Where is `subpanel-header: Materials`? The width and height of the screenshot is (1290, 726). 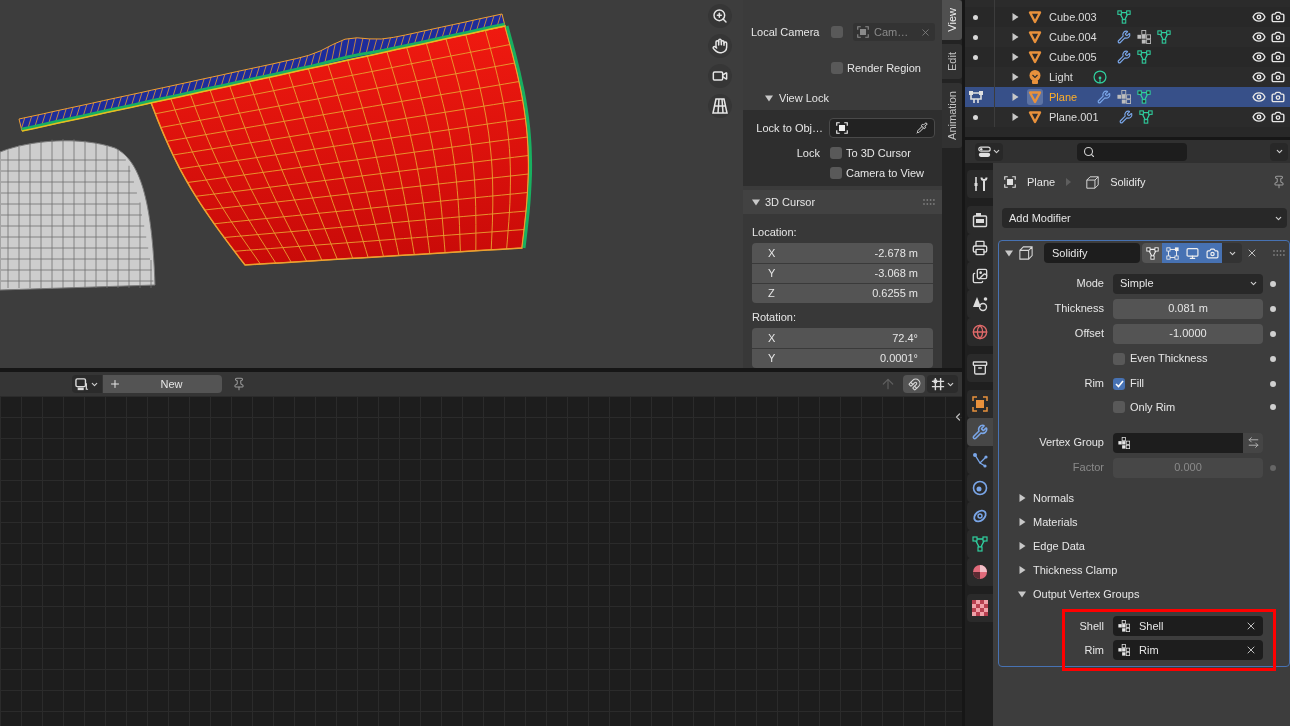
subpanel-header: Materials is located at coordinates (1144, 522).